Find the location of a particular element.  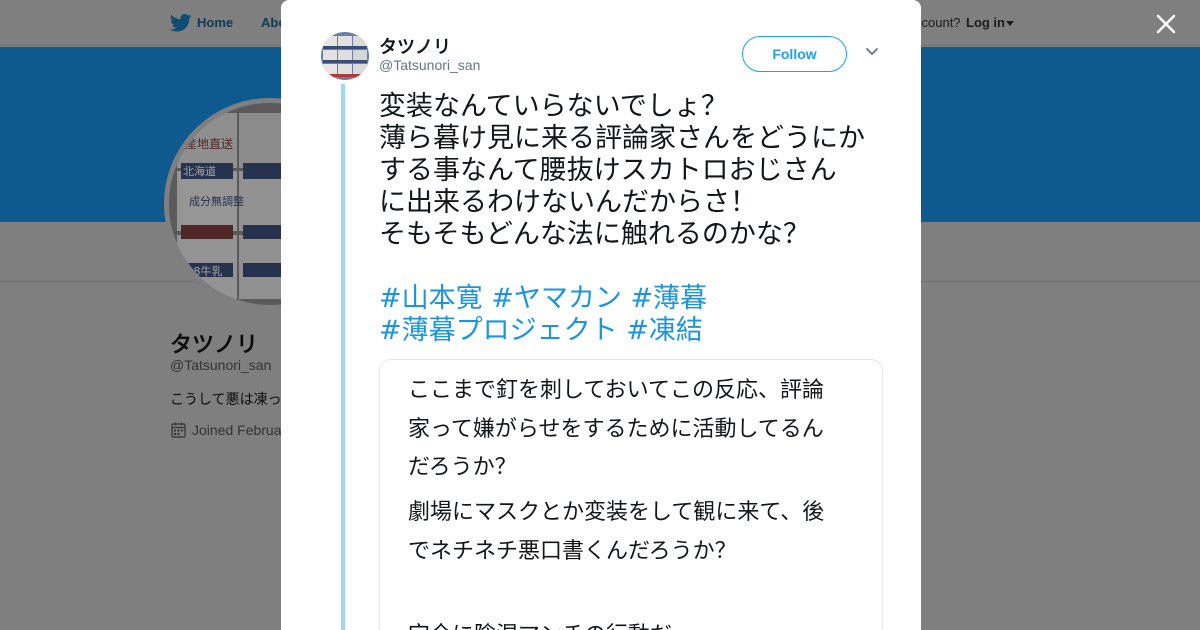

hashtag-line: #山本寛 #ヤマカン #薄暮 is located at coordinates (639, 299).